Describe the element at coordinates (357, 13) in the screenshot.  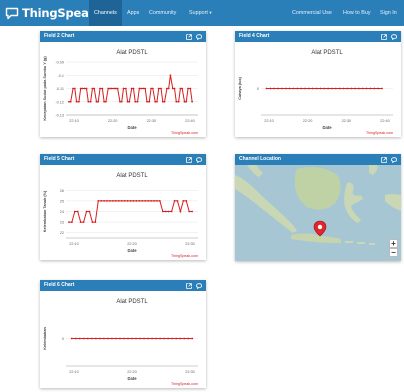
I see `nav-how-to-buy: How to Buy` at that location.